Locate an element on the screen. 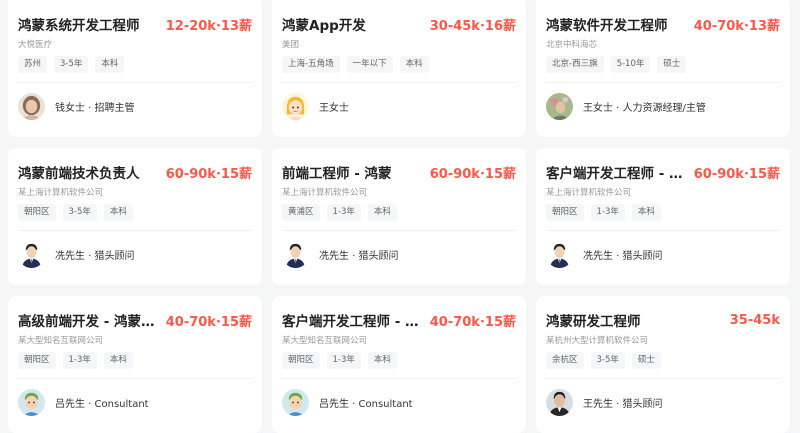 The image size is (800, 433). avatar-photo-man-icon is located at coordinates (559, 402).